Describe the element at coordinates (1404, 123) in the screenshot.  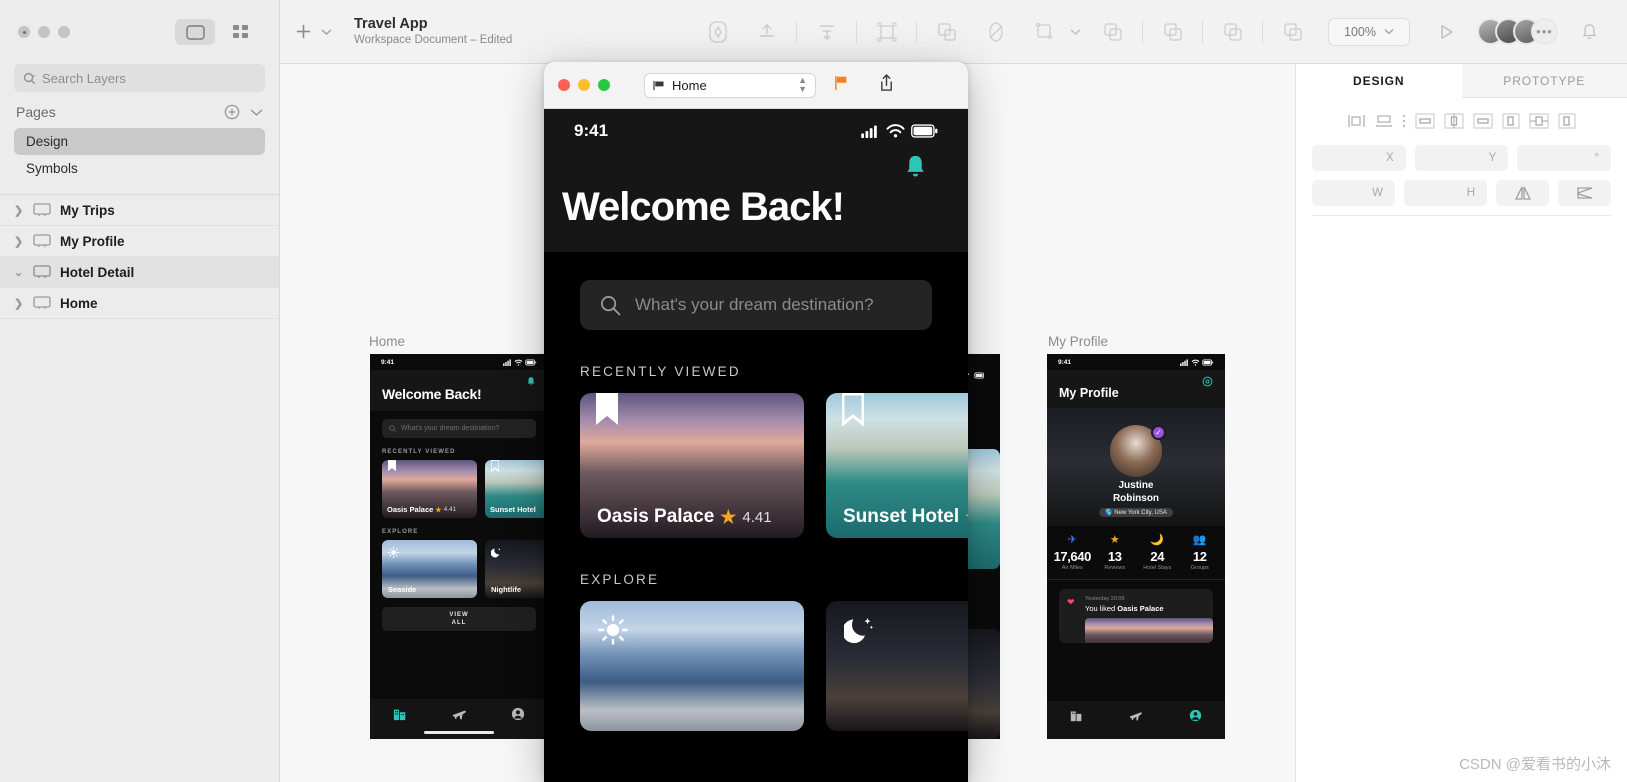
I see `more-align-icon` at that location.